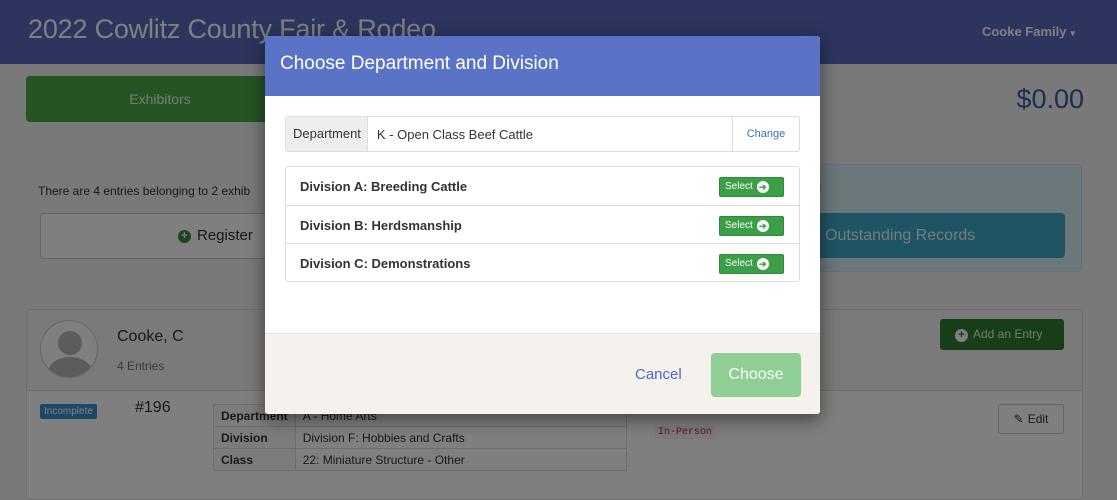 Image resolution: width=1117 pixels, height=500 pixels. Describe the element at coordinates (542, 262) in the screenshot. I see `list-item: Division C: Demonstrations Select ➔` at that location.